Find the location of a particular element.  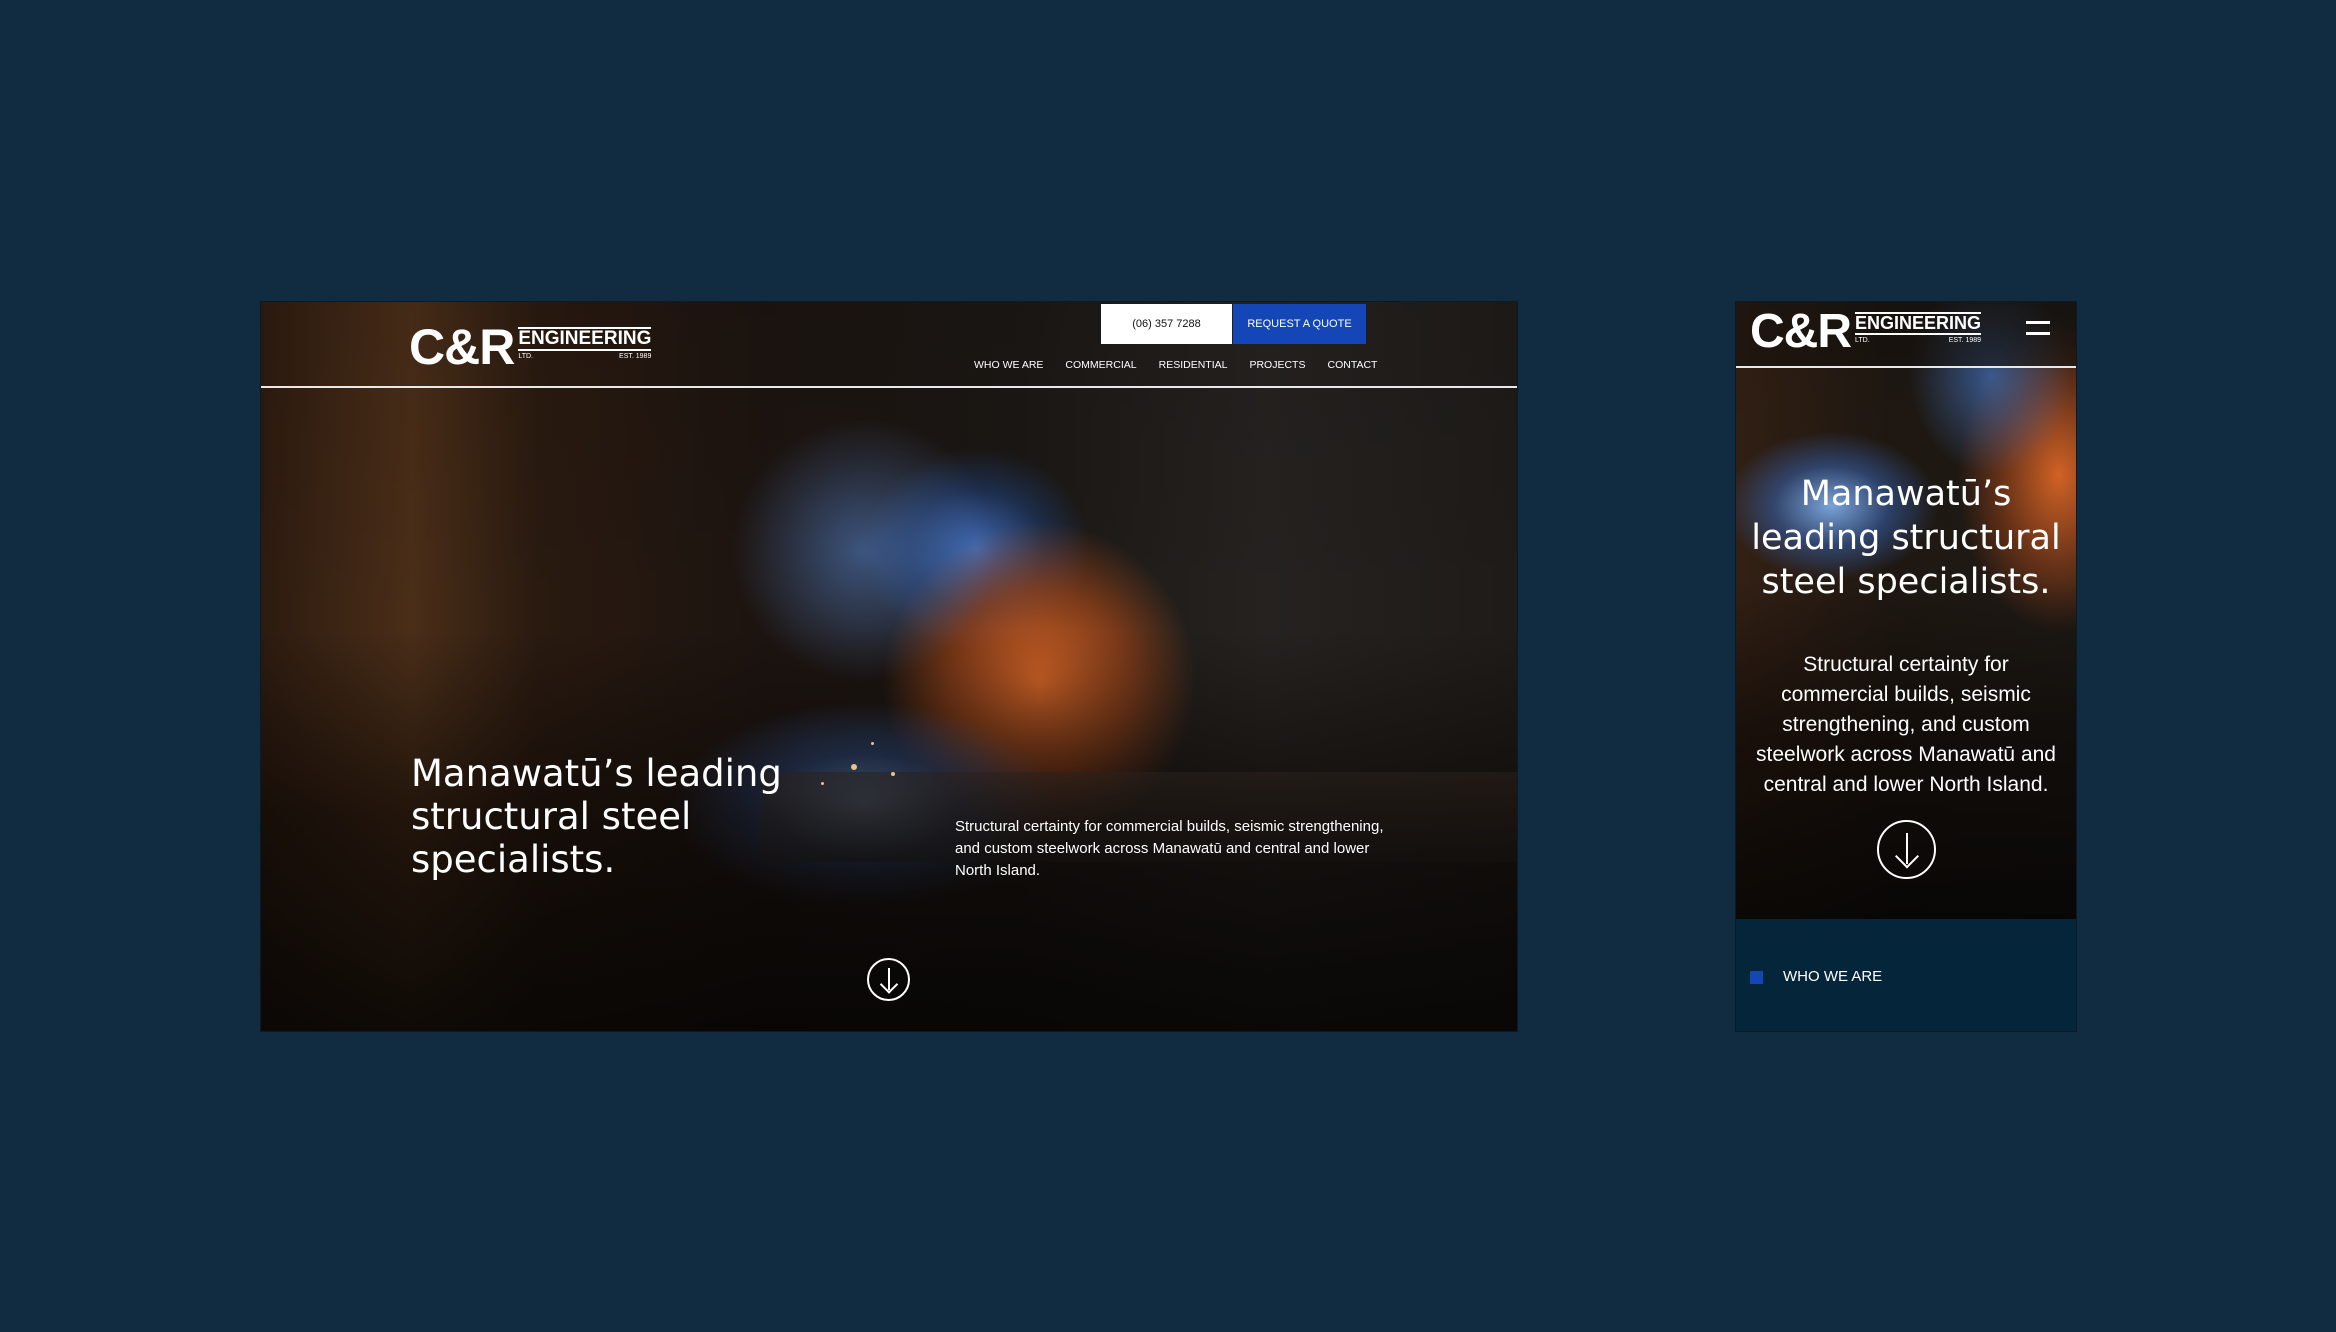

section-marker is located at coordinates (1756, 977).